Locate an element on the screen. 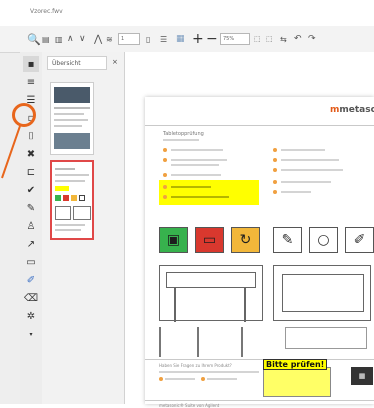 The width and height of the screenshot is (374, 408). search-icon: 🔍 is located at coordinates (34, 39).